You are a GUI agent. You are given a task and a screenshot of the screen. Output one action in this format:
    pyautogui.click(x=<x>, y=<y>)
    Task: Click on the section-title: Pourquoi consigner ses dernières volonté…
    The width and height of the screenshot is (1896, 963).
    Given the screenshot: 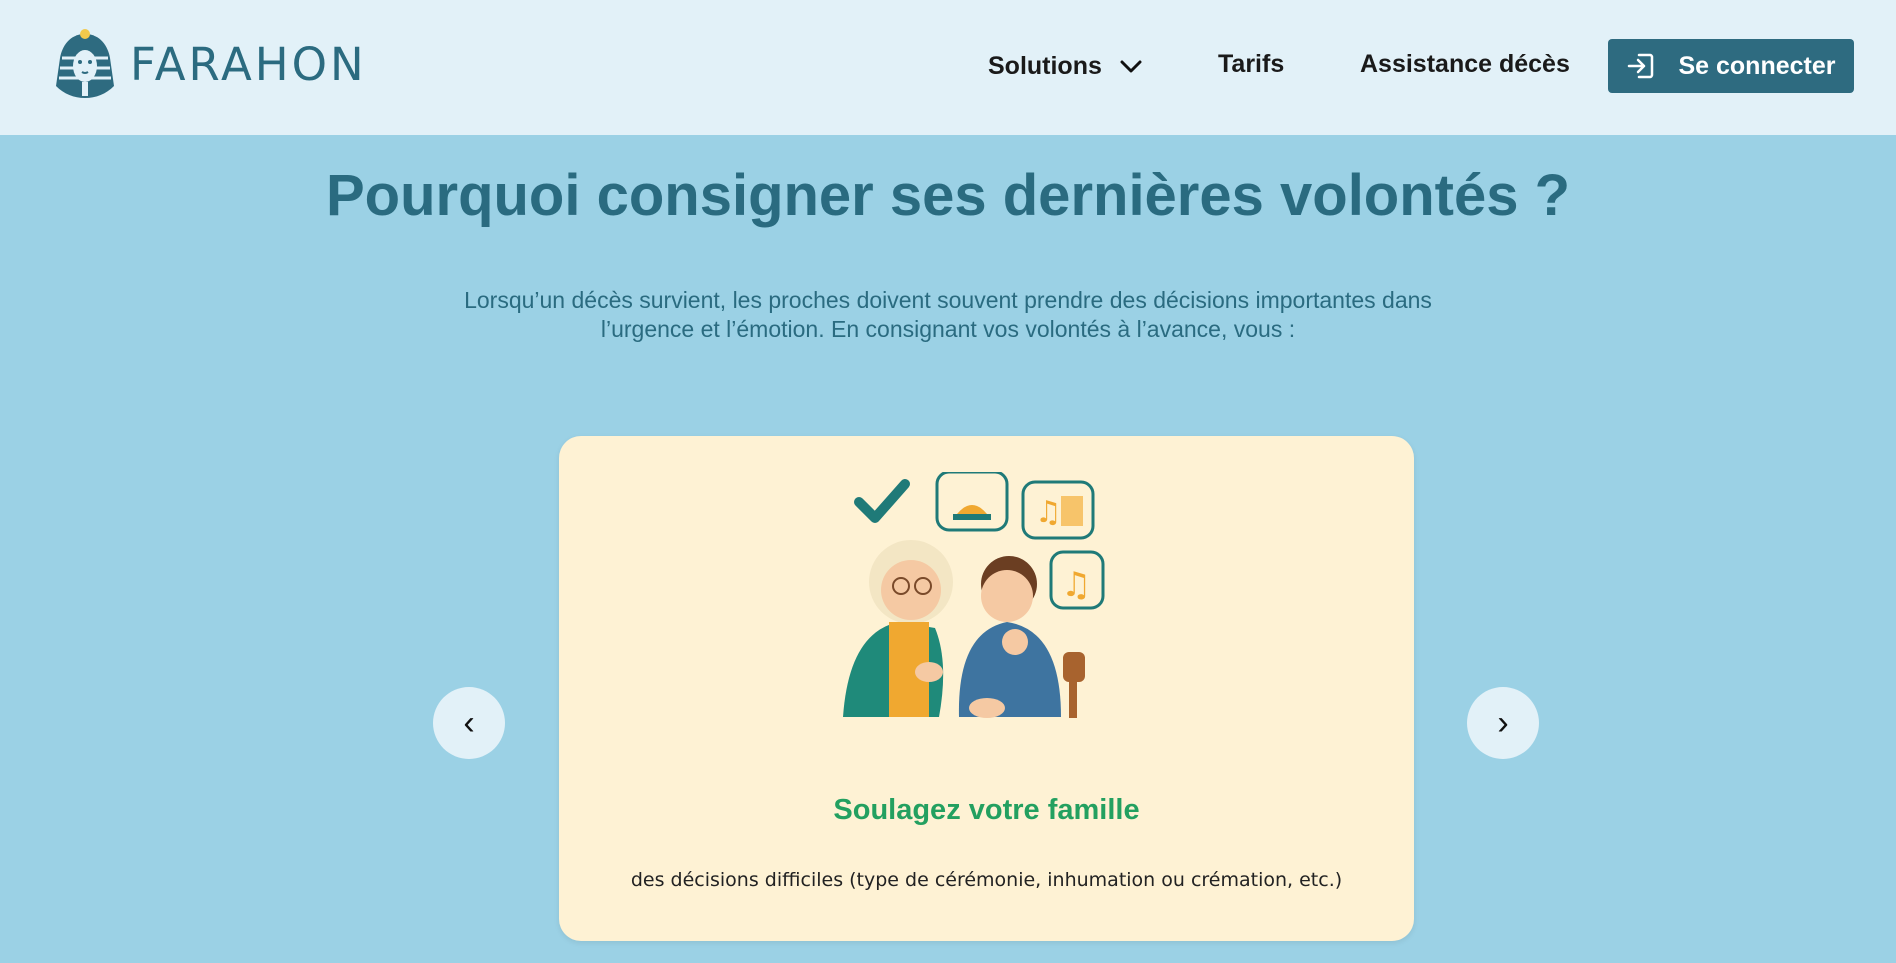 What is the action you would take?
    pyautogui.click(x=948, y=195)
    